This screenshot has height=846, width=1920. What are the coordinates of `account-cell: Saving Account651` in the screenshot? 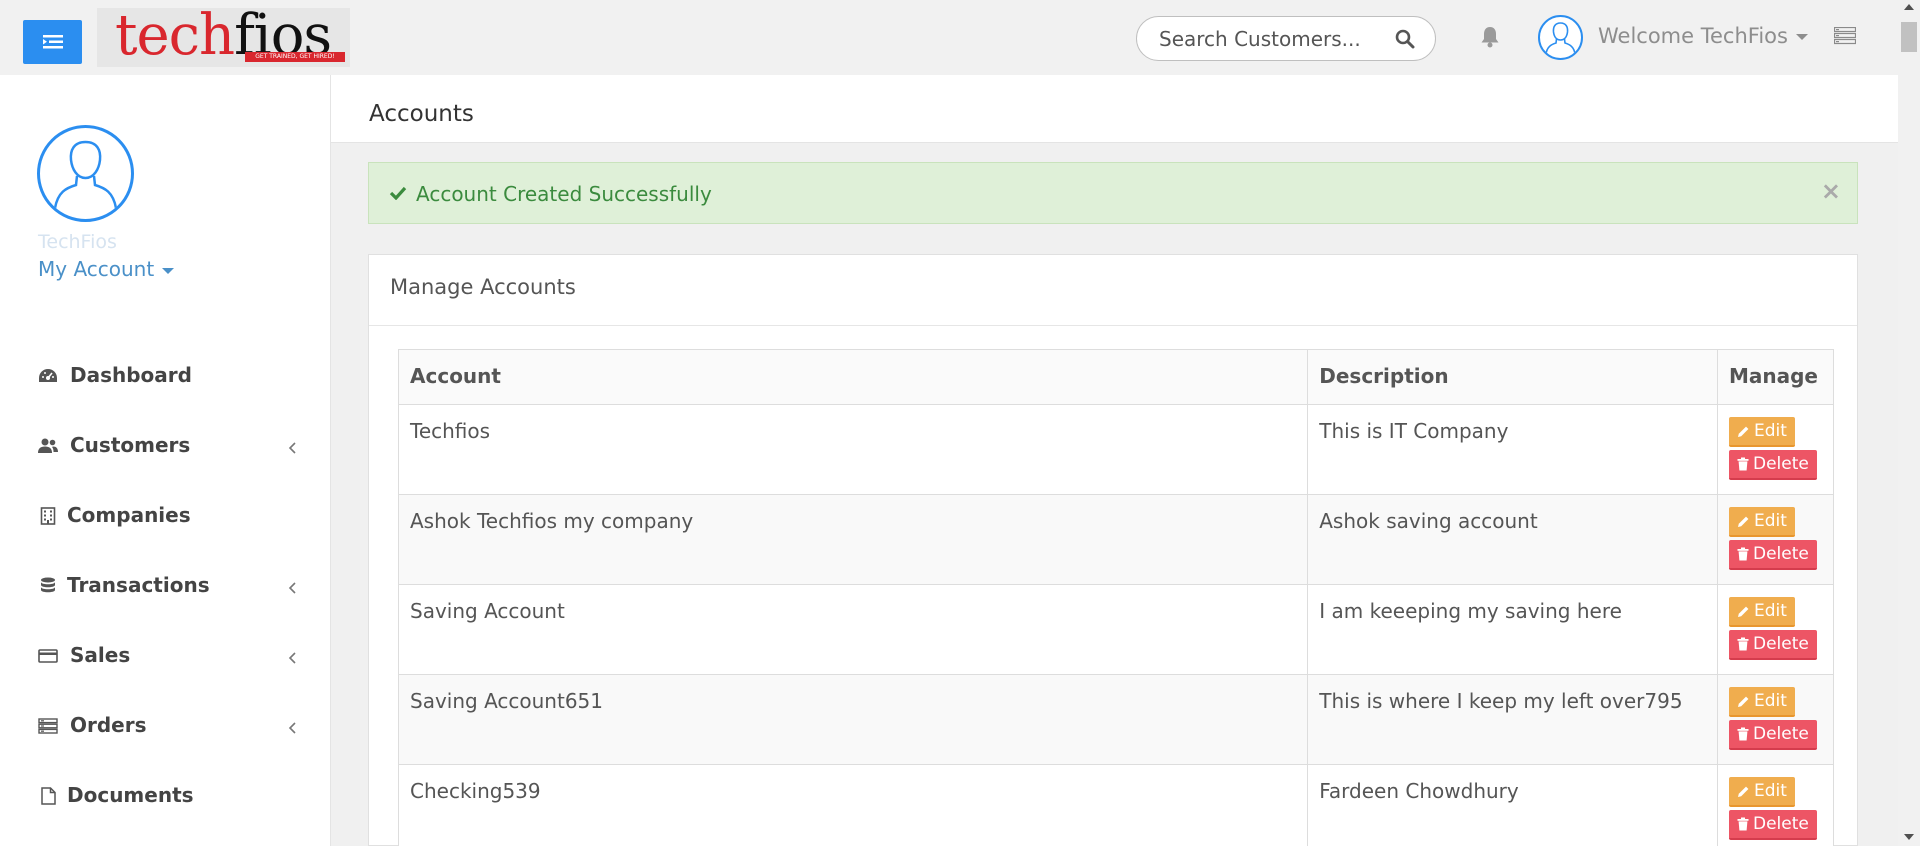 It's located at (853, 719).